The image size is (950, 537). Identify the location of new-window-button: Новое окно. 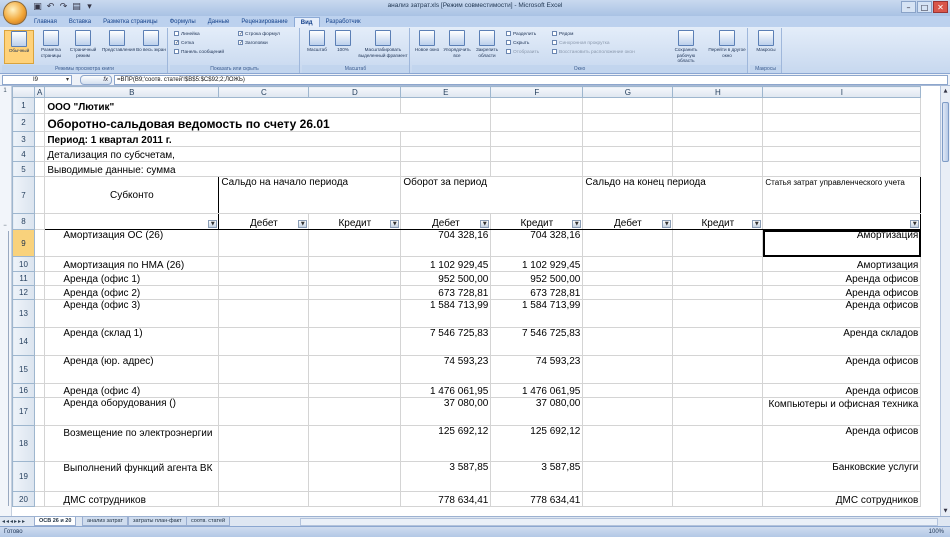
(427, 41).